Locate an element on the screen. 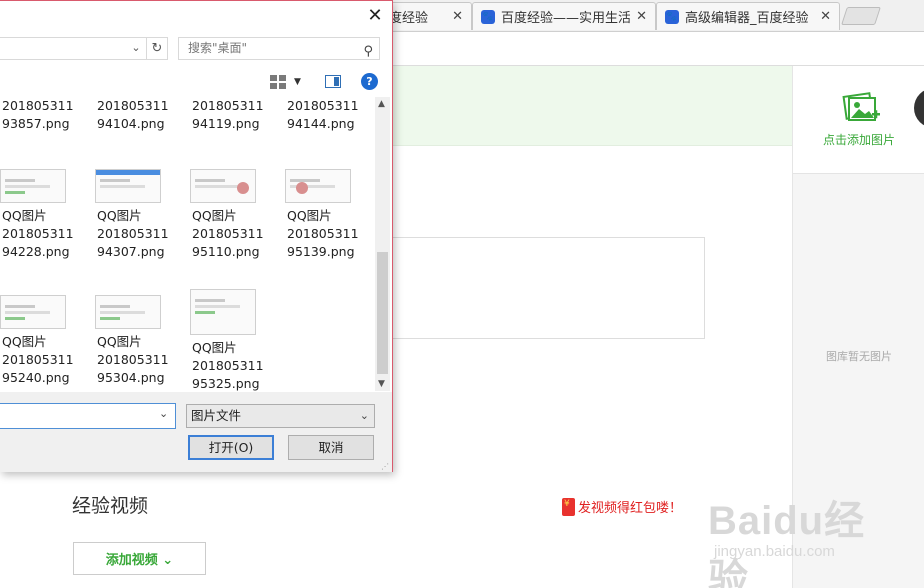 Image resolution: width=924 pixels, height=588 pixels. cancel-button: 取消 is located at coordinates (331, 447).